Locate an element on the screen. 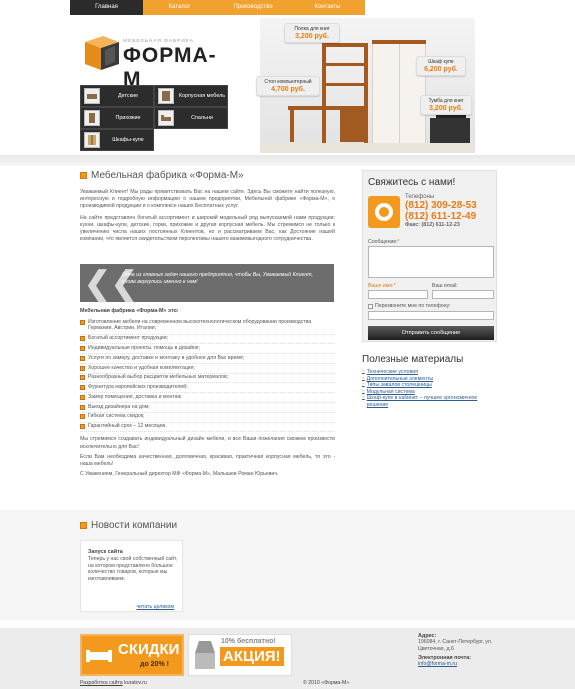 Image resolution: width=575 pixels, height=689 pixels. sofa-icon is located at coordinates (99, 656).